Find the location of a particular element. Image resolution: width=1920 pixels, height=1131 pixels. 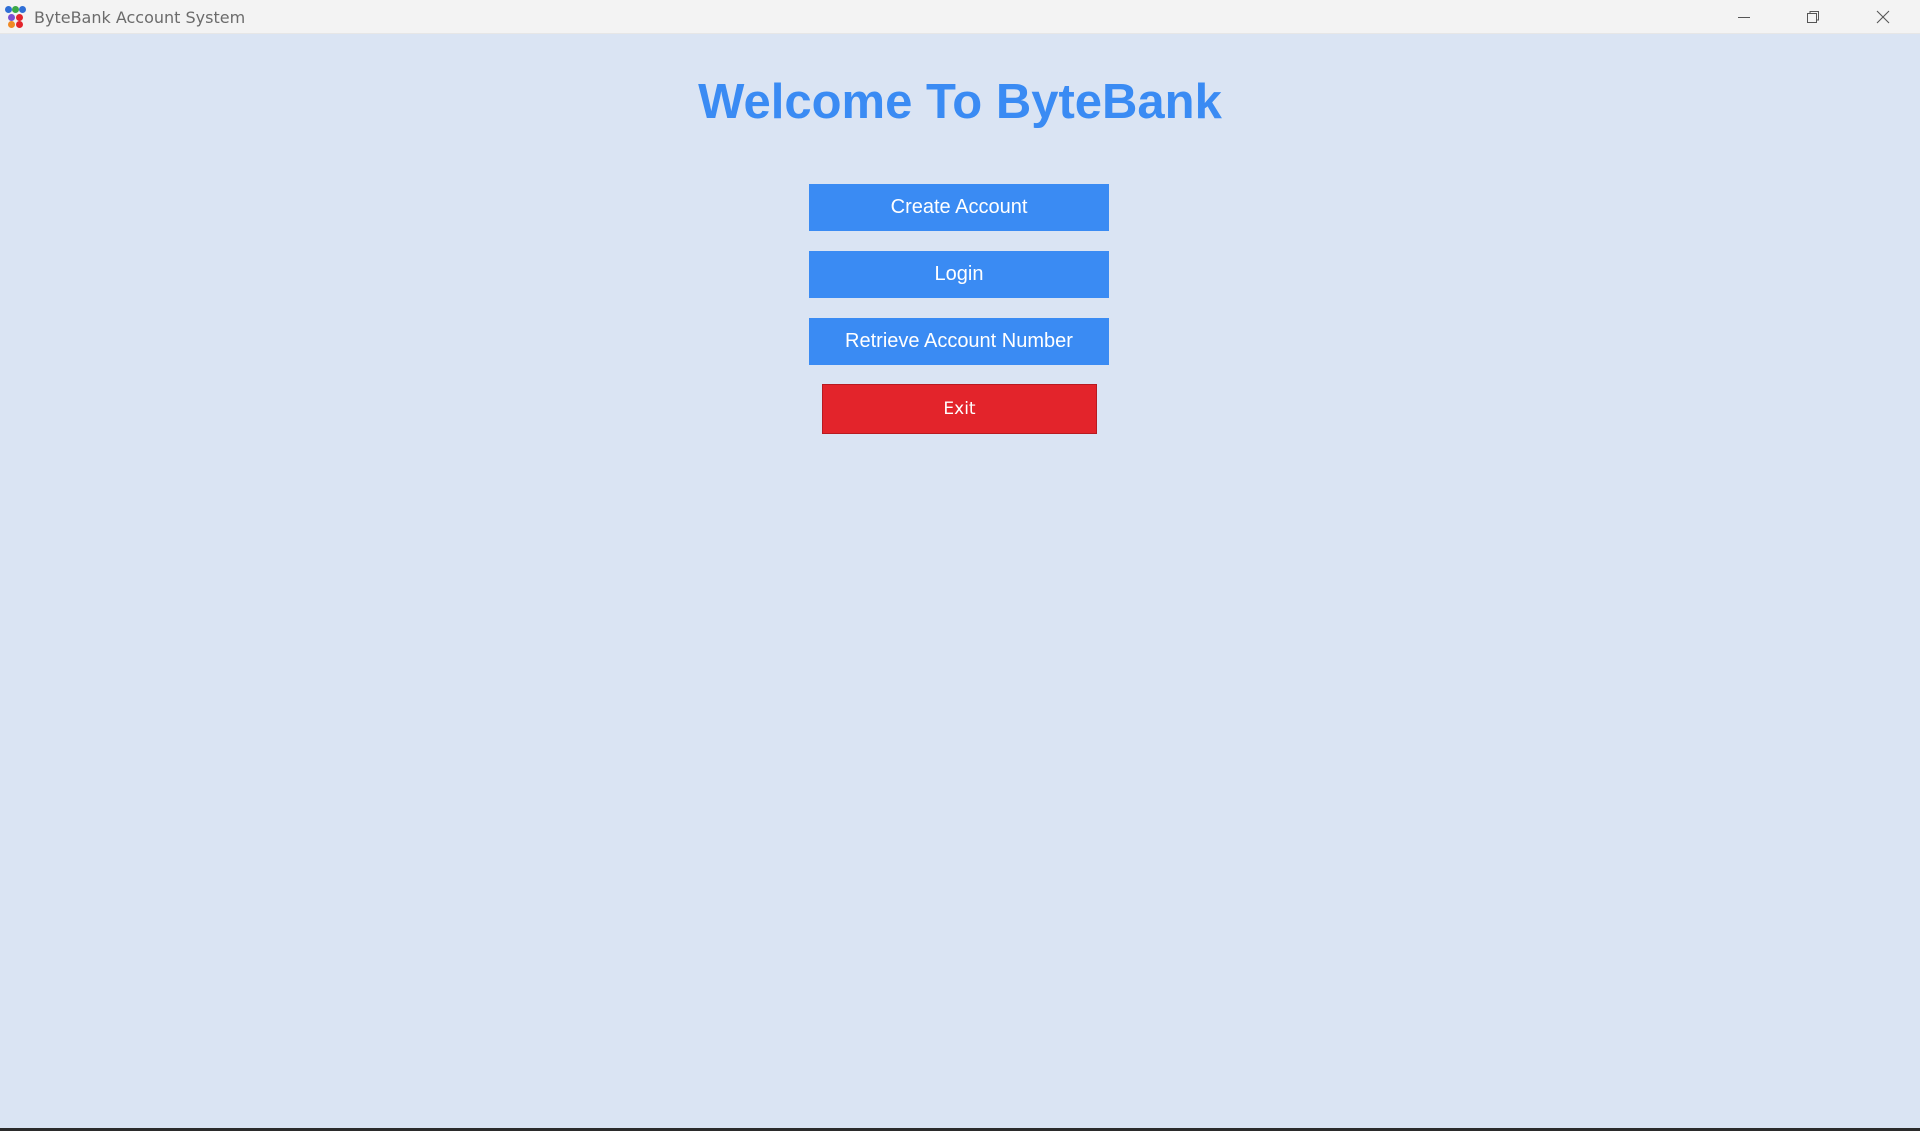

exit-button: Exit is located at coordinates (959, 409).